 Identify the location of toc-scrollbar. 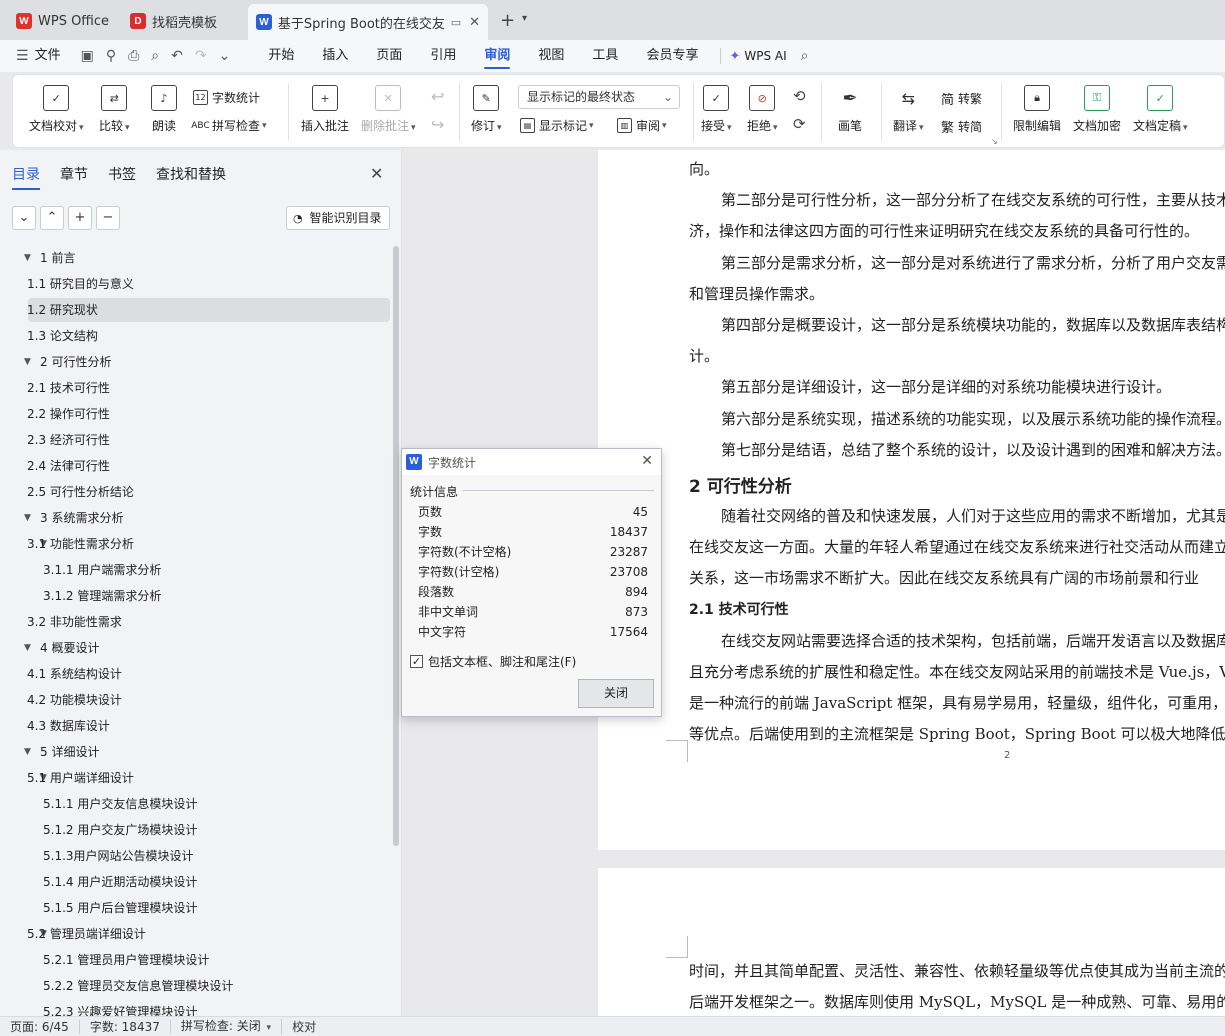
(396, 546).